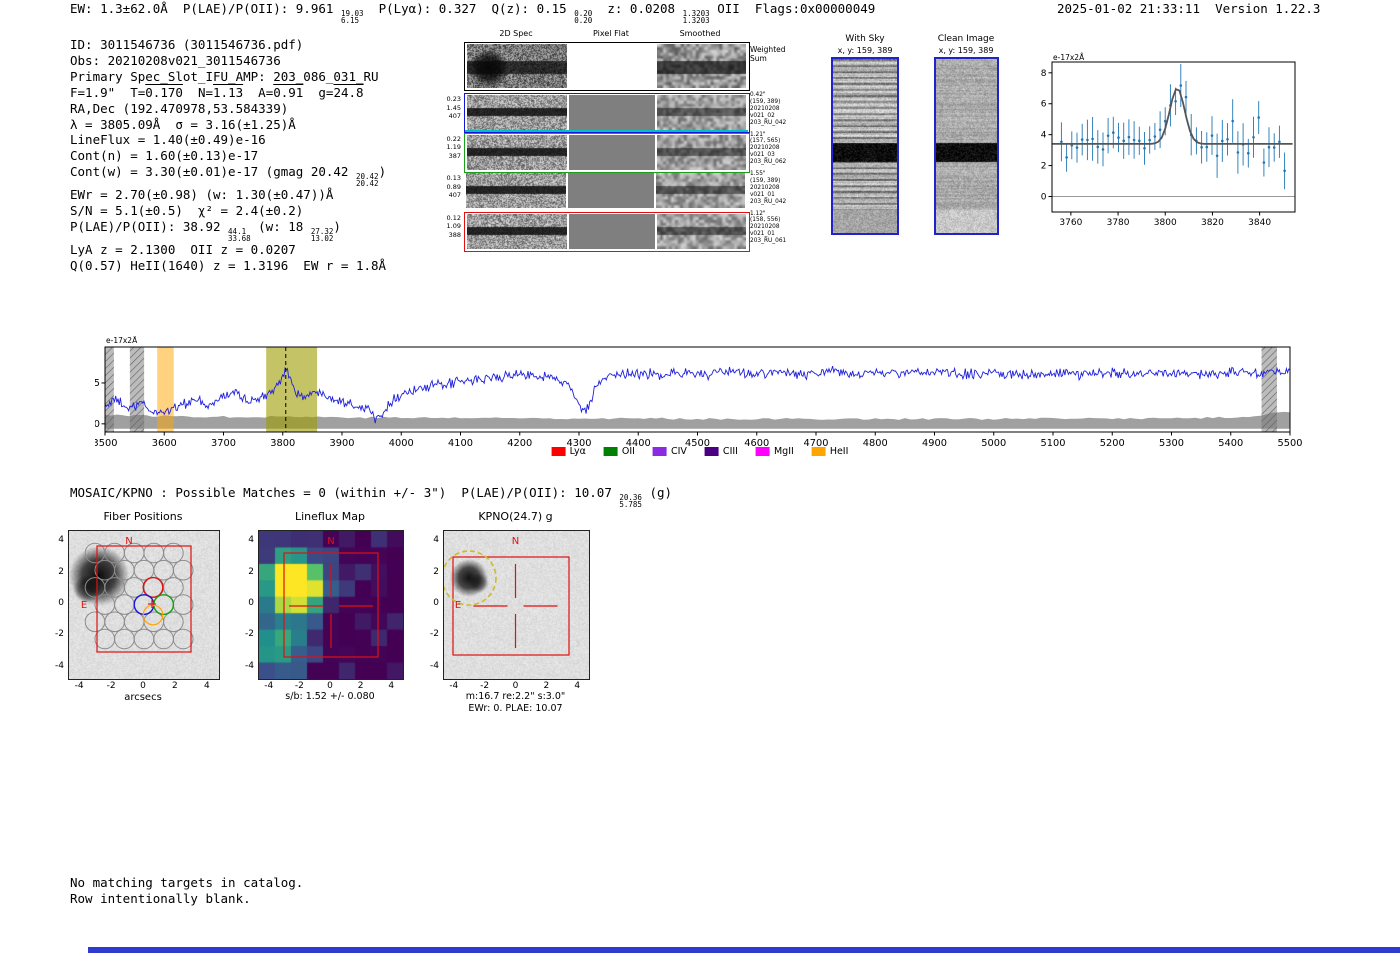  Describe the element at coordinates (258, 92) in the screenshot. I see `text-segment: A=` at that location.